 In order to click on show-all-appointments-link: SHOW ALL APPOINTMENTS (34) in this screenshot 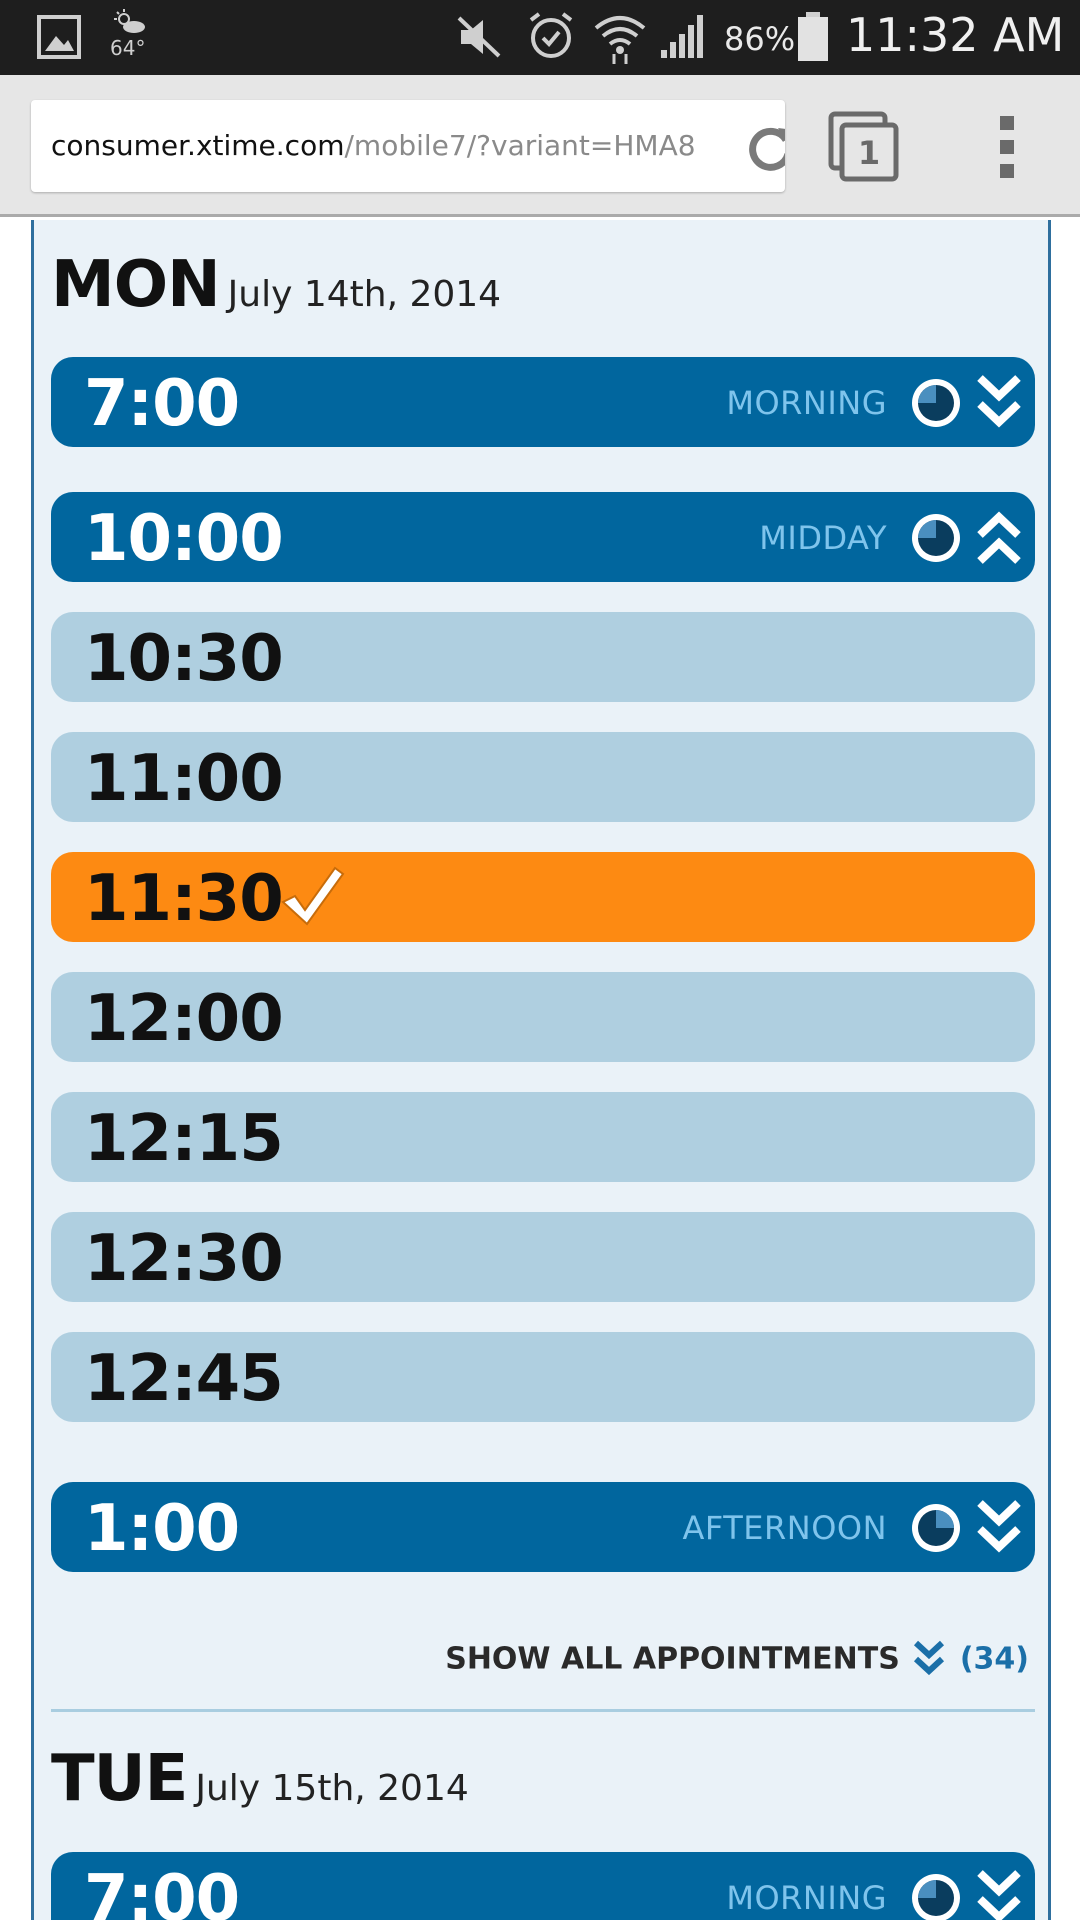, I will do `click(737, 1664)`.